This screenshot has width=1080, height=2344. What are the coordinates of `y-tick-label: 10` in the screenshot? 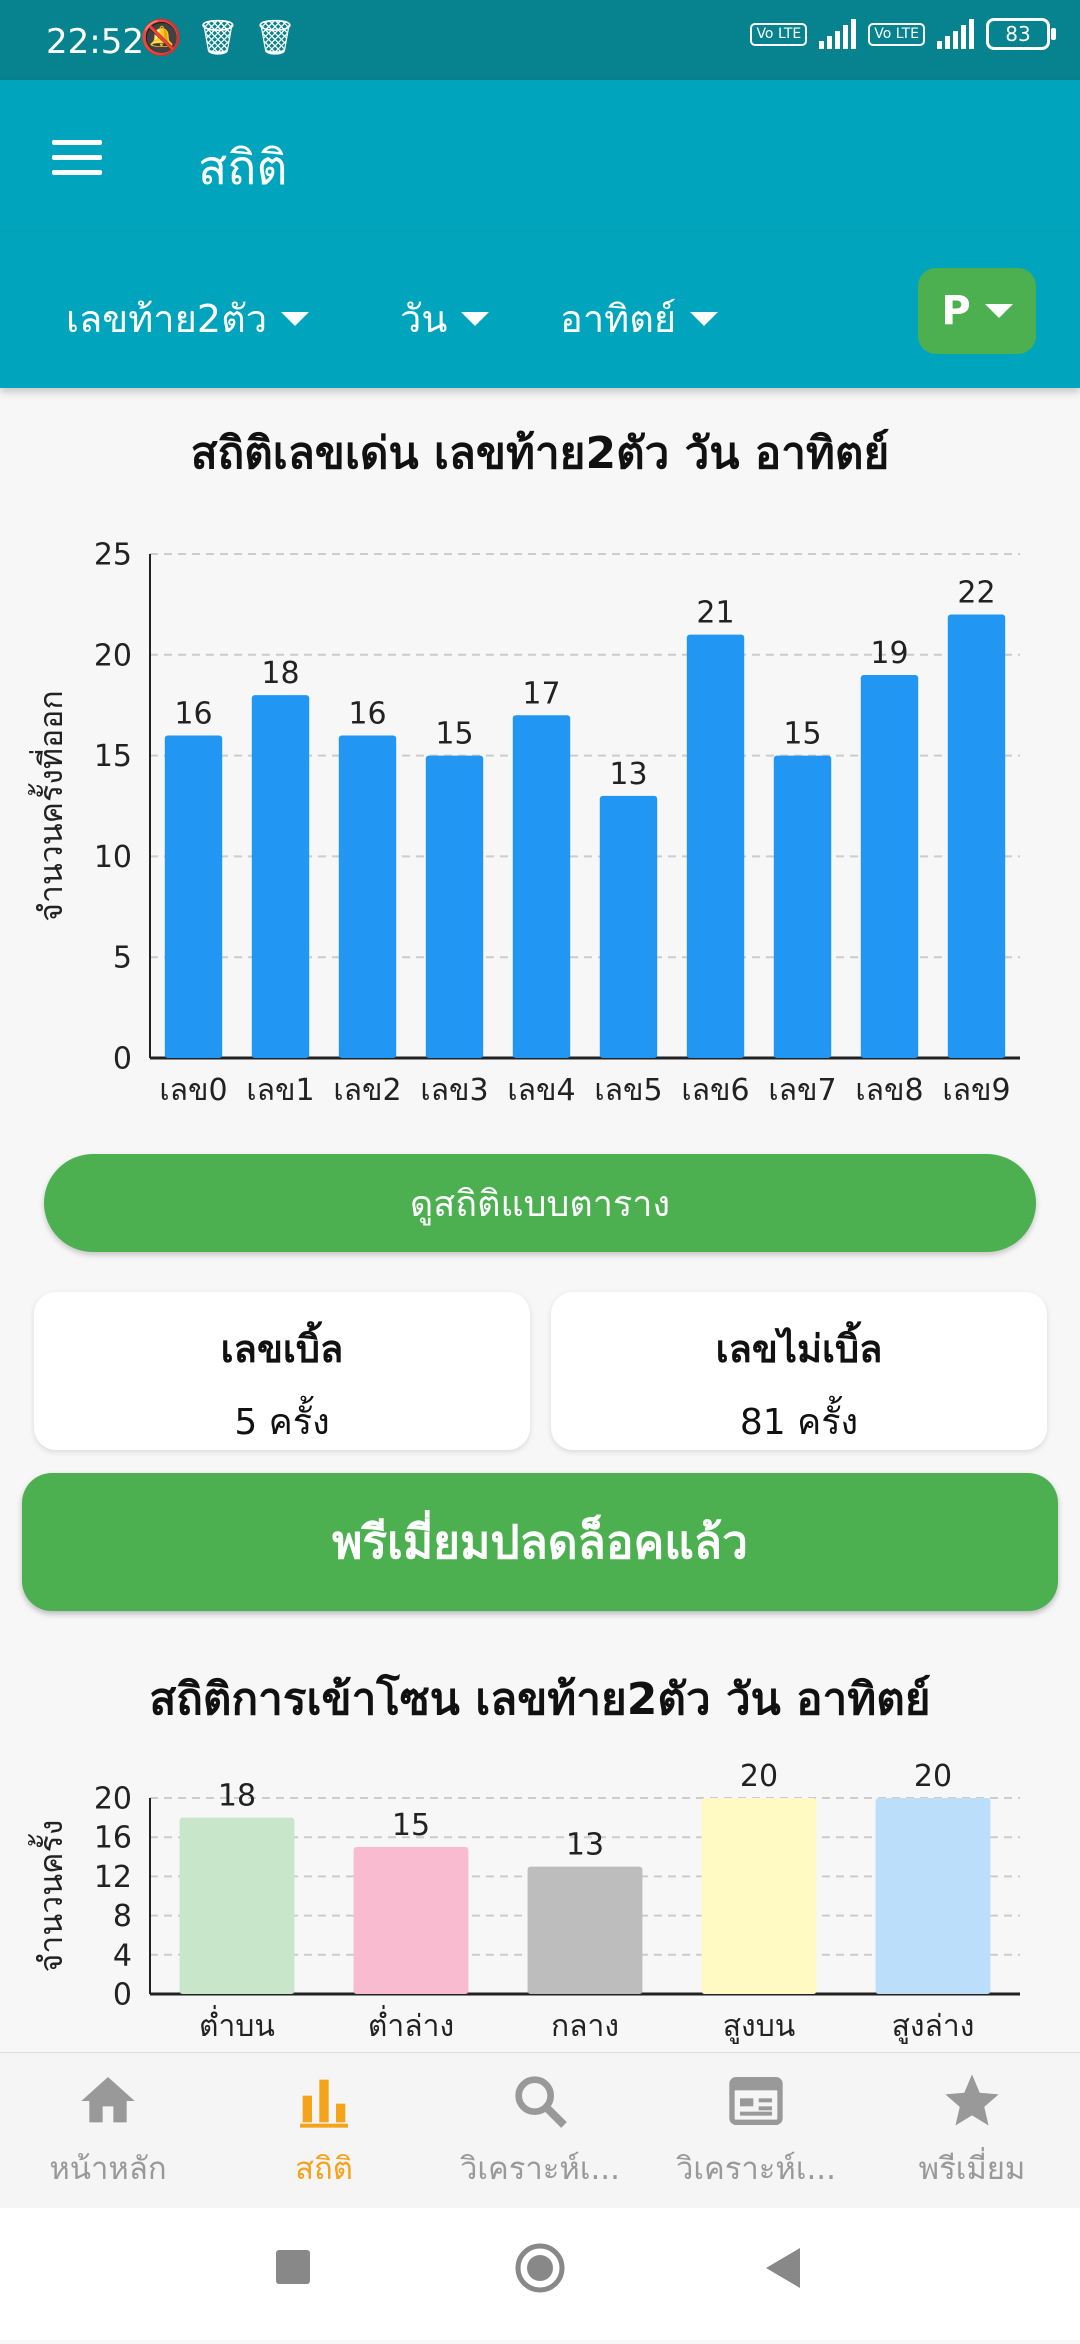 It's located at (113, 857).